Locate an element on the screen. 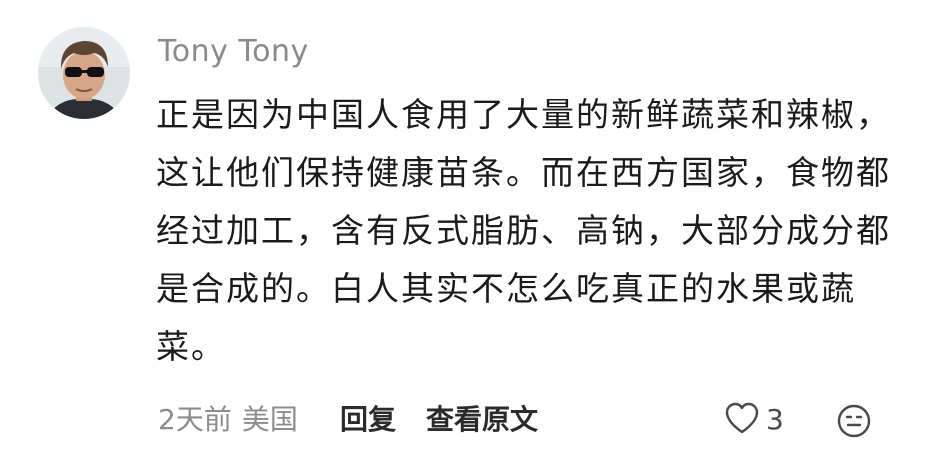 This screenshot has height=454, width=926. avatar-image is located at coordinates (84, 73).